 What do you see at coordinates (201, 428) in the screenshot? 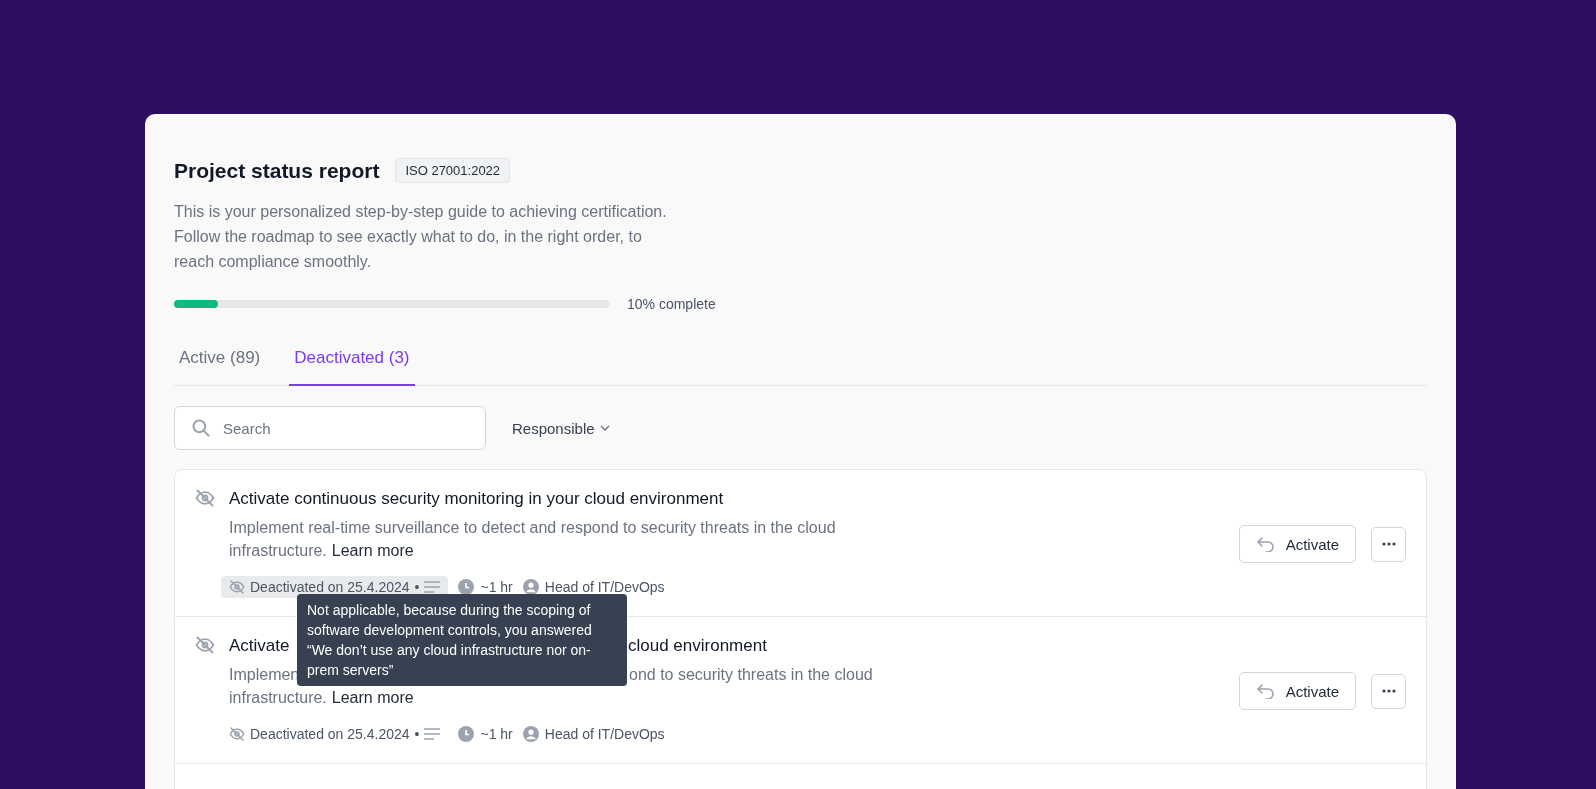
I see `search-icon` at bounding box center [201, 428].